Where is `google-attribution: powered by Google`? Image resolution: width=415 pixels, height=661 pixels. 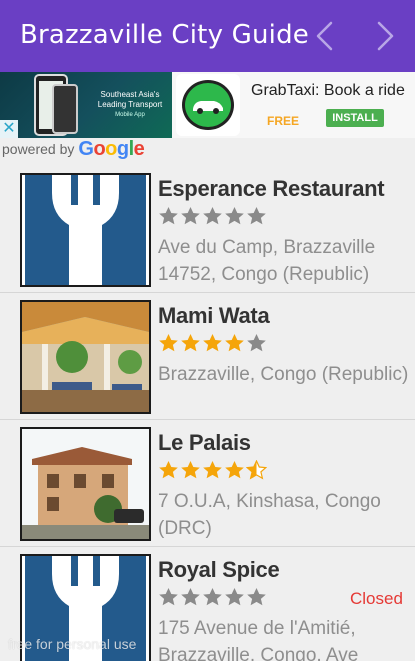 google-attribution: powered by Google is located at coordinates (73, 149).